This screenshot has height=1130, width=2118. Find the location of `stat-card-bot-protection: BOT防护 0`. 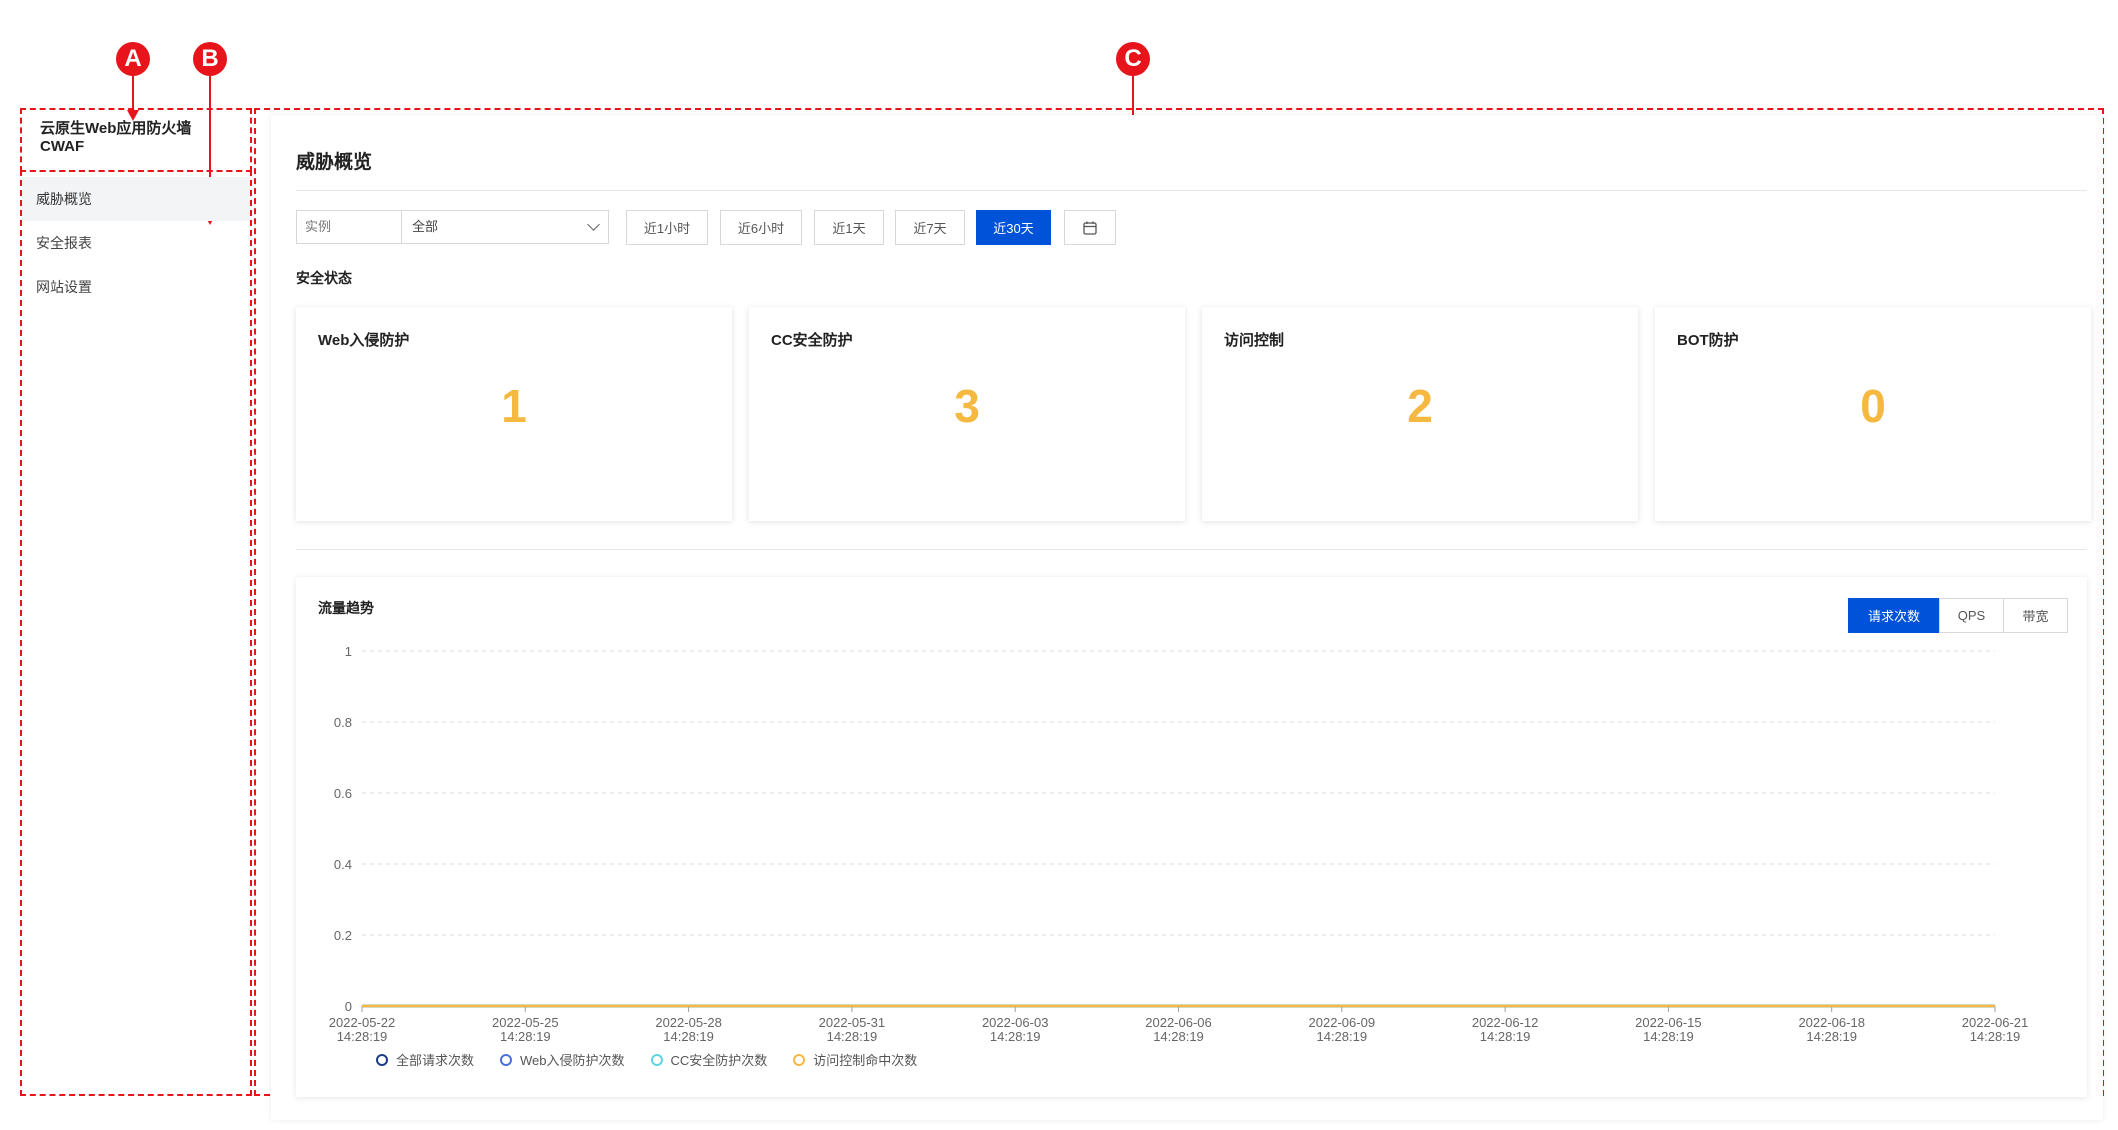

stat-card-bot-protection: BOT防护 0 is located at coordinates (1873, 414).